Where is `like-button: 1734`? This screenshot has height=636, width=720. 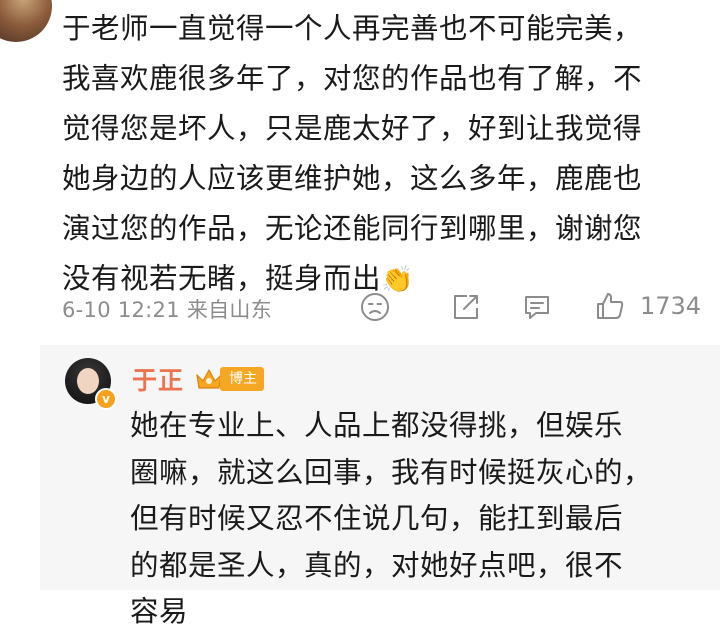 like-button: 1734 is located at coordinates (647, 306).